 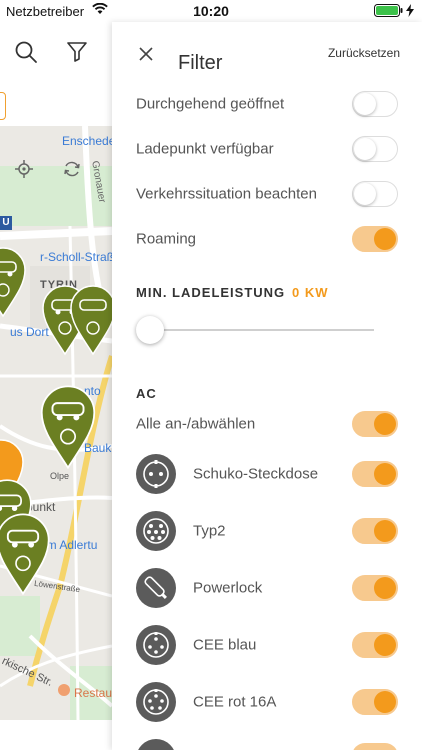 What do you see at coordinates (267, 531) in the screenshot?
I see `connector-row-typ2: Typ2` at bounding box center [267, 531].